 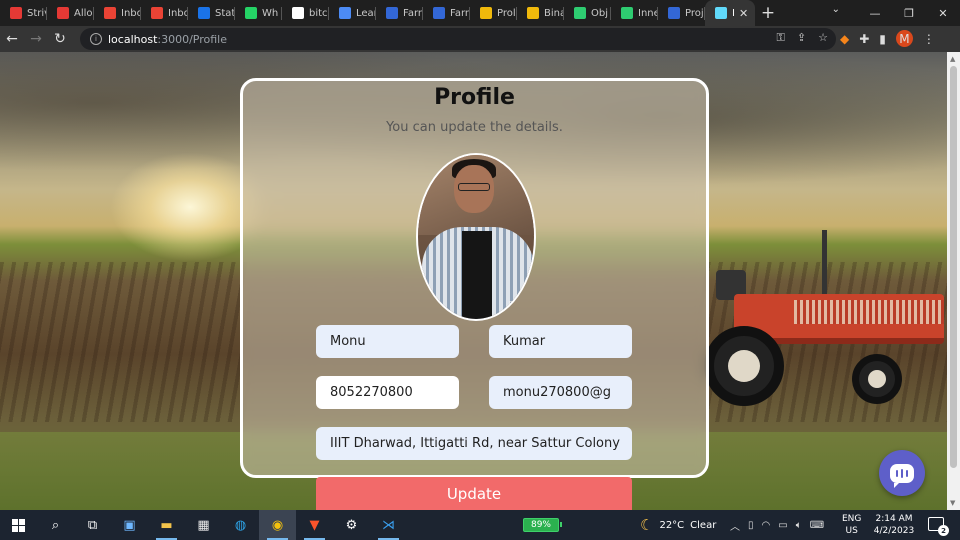 I want to click on task-view-icon: ⧉, so click(x=92, y=525).